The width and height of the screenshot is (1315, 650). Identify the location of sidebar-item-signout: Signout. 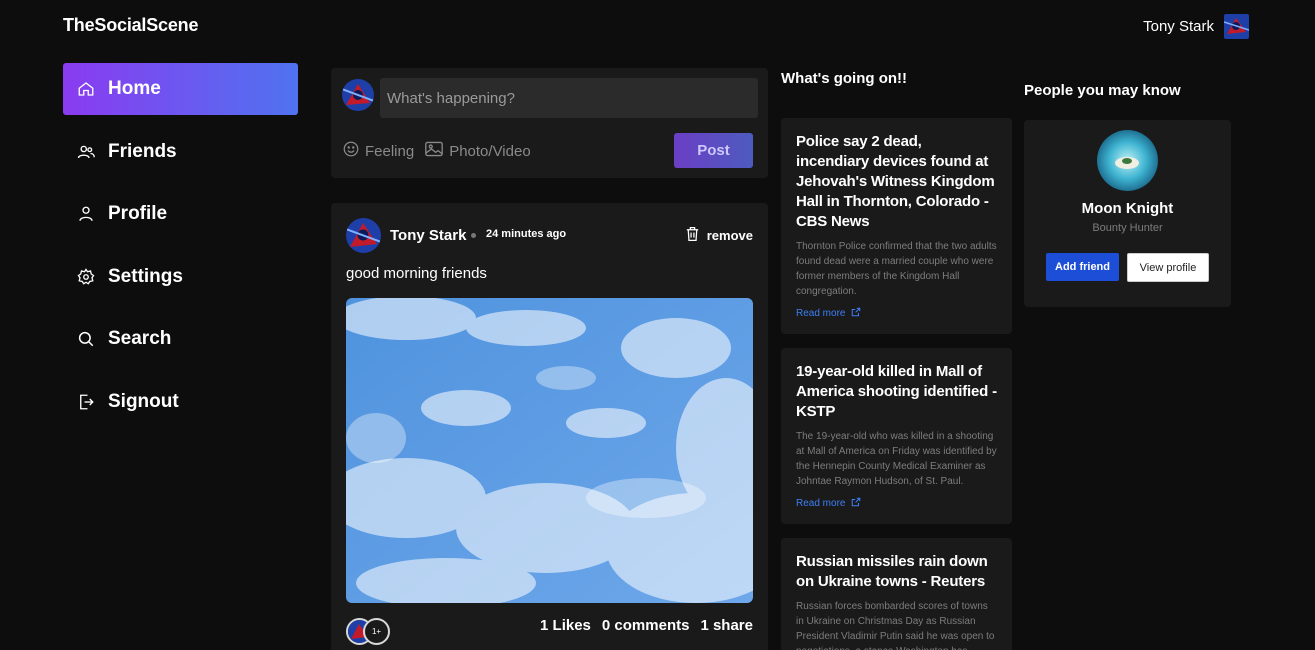
(180, 402).